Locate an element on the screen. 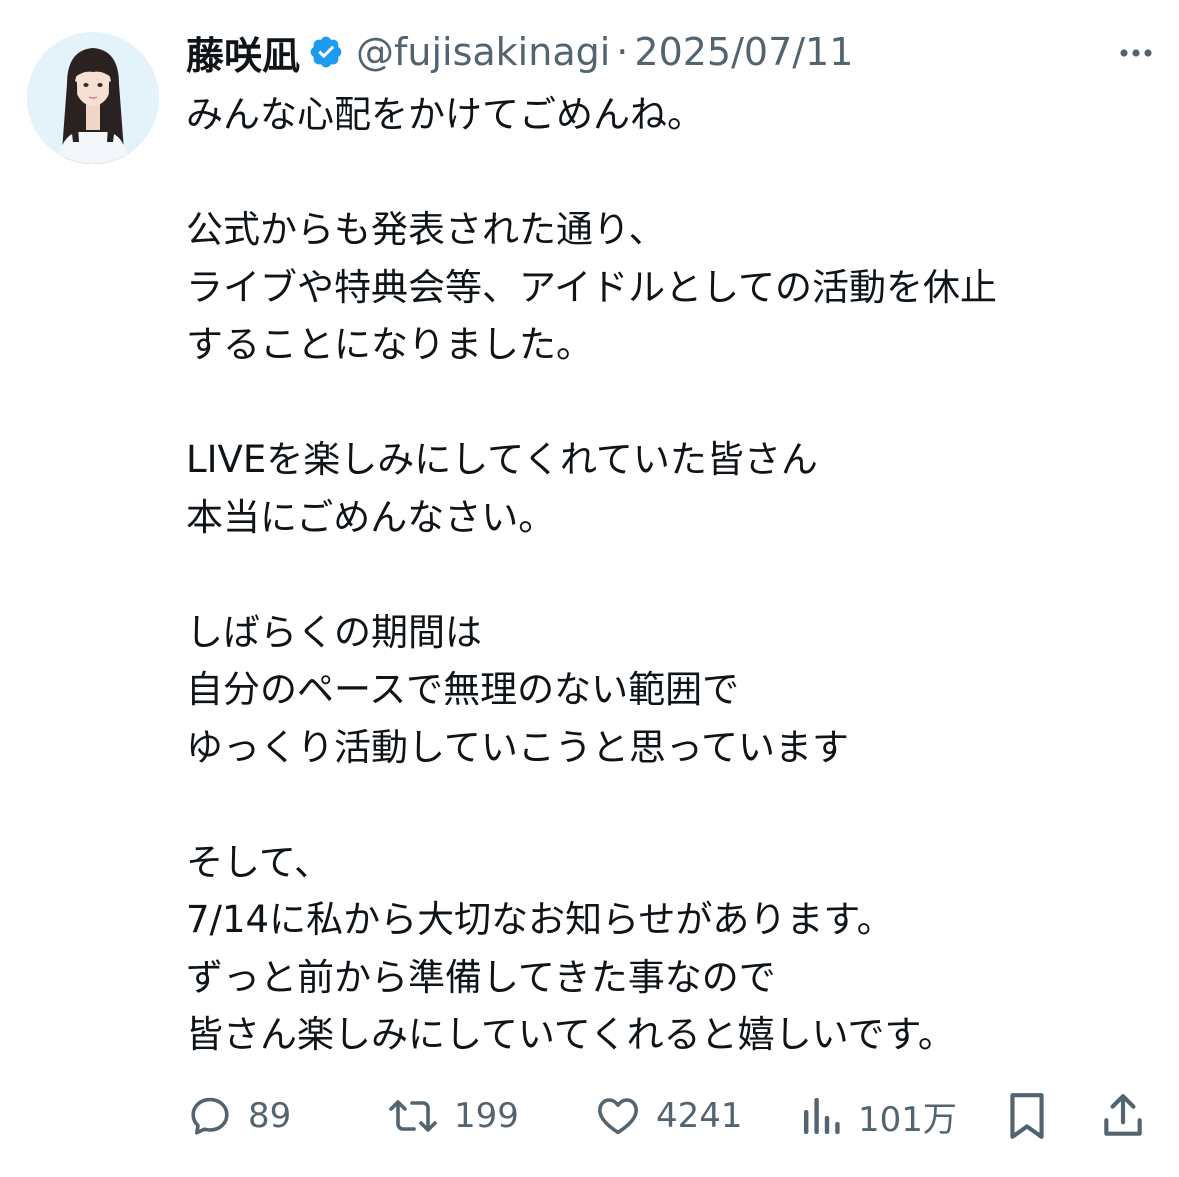 The width and height of the screenshot is (1179, 1177). tweet-date: 2025/07/11 is located at coordinates (743, 52).